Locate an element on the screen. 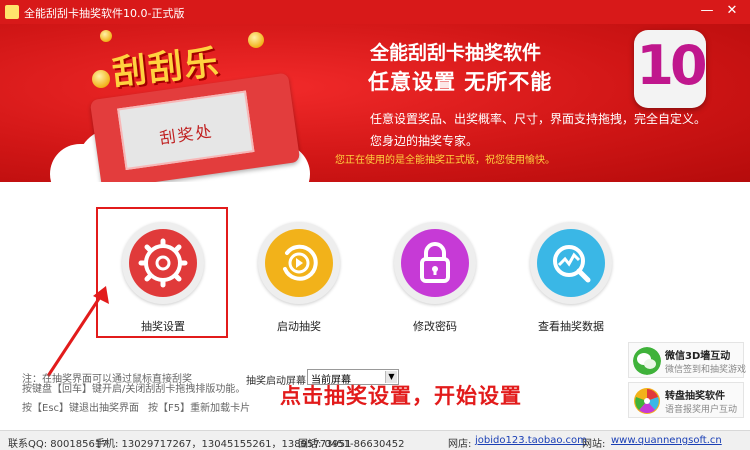  side-card-subtitle: 语音报奖用户互动 is located at coordinates (701, 410).